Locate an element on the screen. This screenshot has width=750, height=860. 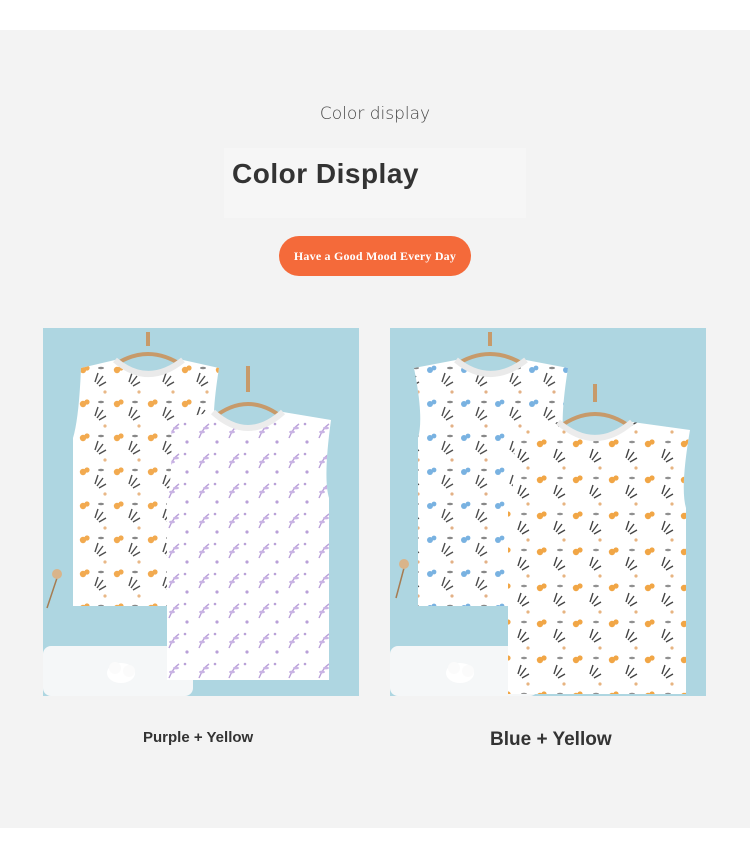
tagline-text: Have a Good Mood Every Day is located at coordinates (375, 255).